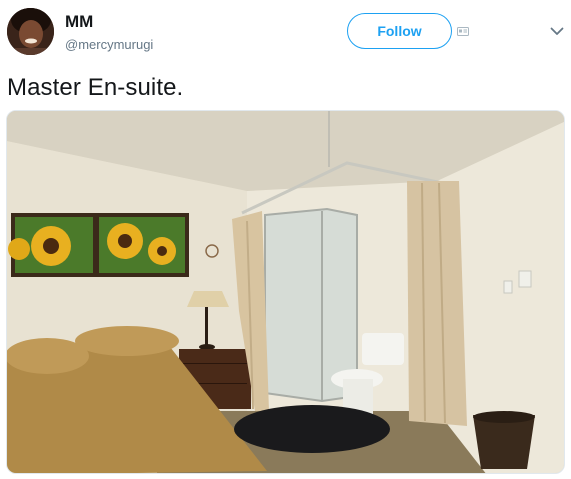 This screenshot has width=571, height=479. Describe the element at coordinates (79, 22) in the screenshot. I see `display-name: MM` at that location.